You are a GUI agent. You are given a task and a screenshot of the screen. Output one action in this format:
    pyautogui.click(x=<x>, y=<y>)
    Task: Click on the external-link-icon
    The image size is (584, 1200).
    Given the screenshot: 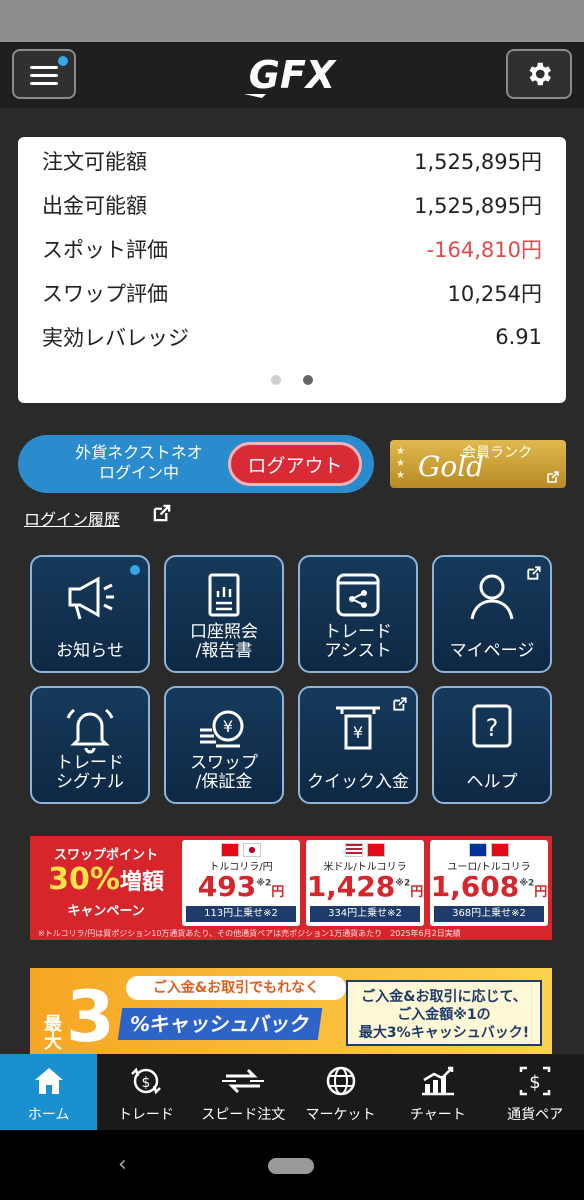 What is the action you would take?
    pyautogui.click(x=162, y=513)
    